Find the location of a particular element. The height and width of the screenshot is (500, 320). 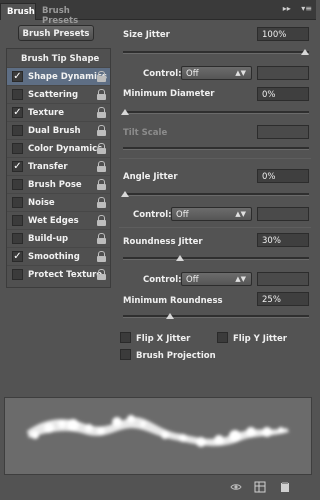

brush-presets-button: Brush Presets is located at coordinates (56, 33).